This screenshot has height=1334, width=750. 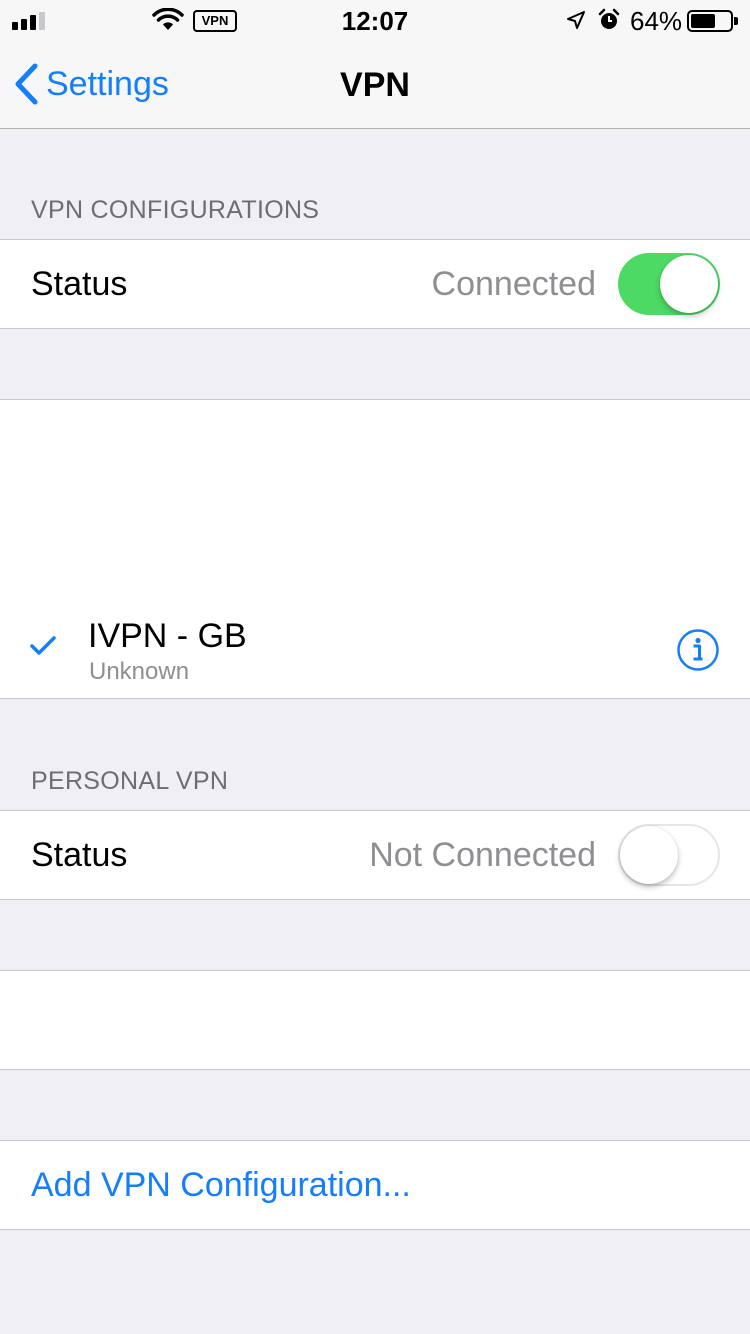 I want to click on alarm-icon, so click(x=609, y=18).